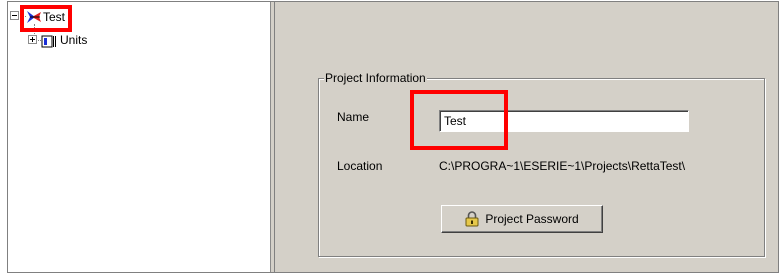 Image resolution: width=780 pixels, height=274 pixels. What do you see at coordinates (375, 78) in the screenshot?
I see `group-title: Project Information` at bounding box center [375, 78].